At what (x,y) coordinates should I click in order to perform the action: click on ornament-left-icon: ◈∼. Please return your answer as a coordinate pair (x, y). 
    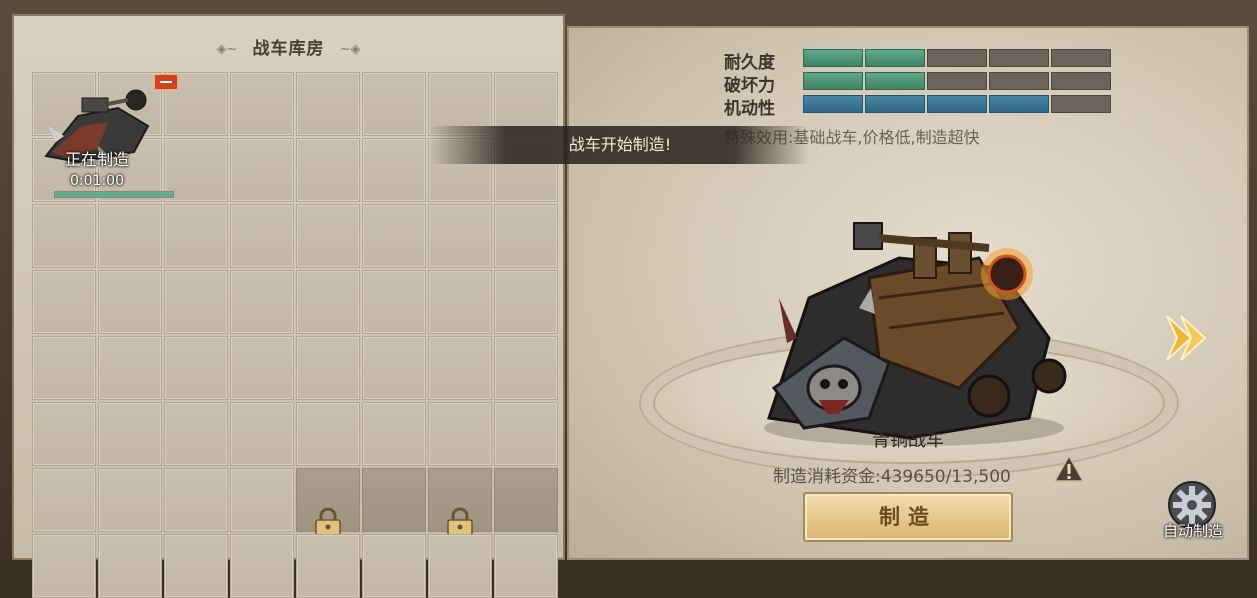
    Looking at the image, I should click on (227, 49).